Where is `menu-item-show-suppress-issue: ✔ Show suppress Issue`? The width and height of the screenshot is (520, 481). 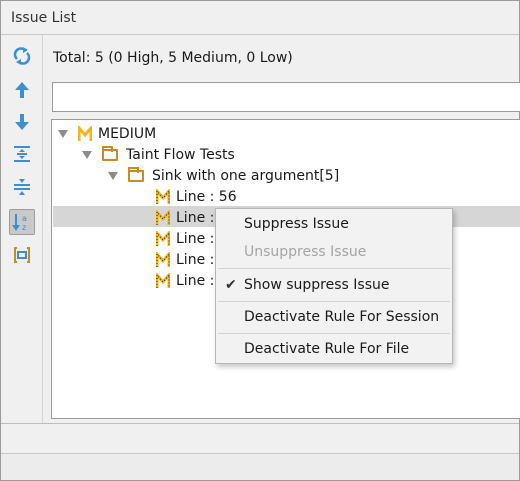 menu-item-show-suppress-issue: ✔ Show suppress Issue is located at coordinates (334, 285).